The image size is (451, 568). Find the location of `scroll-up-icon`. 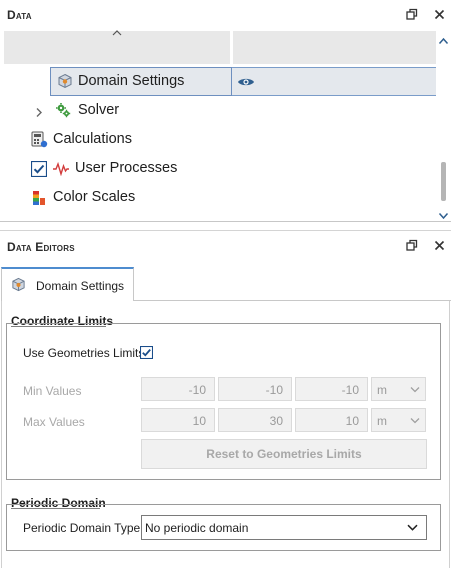

scroll-up-icon is located at coordinates (443, 41).